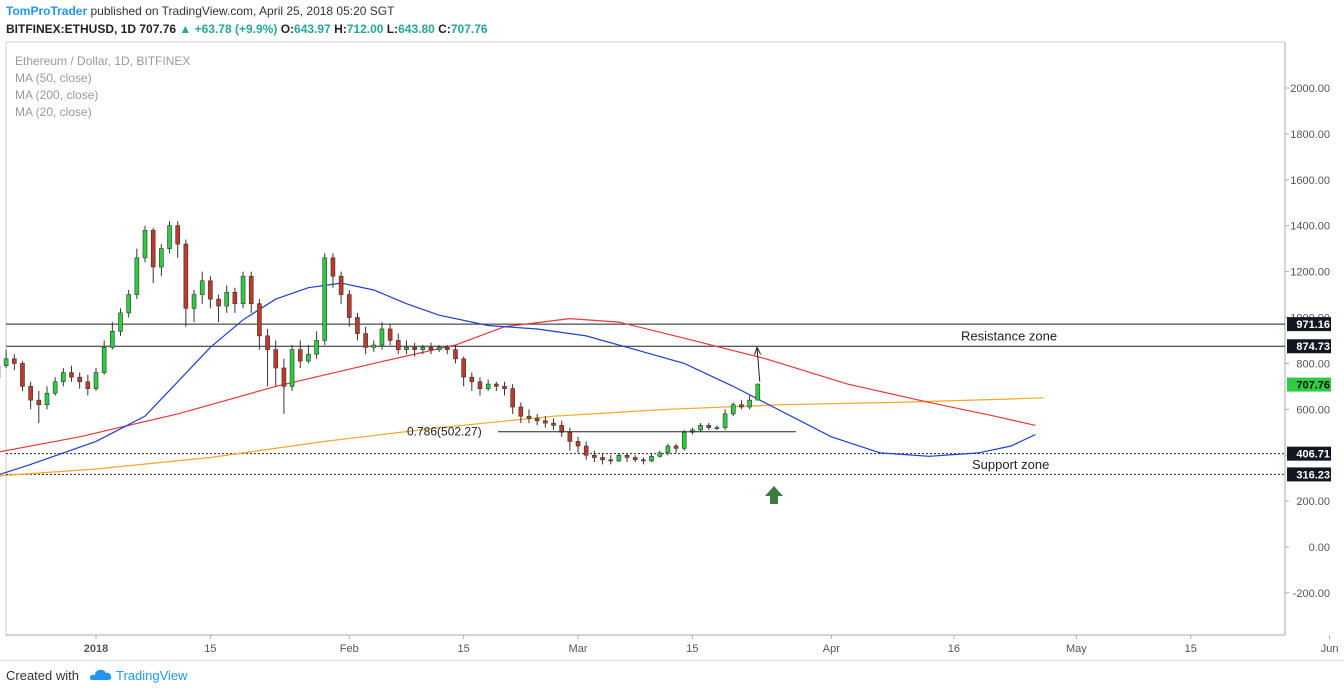 This screenshot has height=697, width=1344. I want to click on x-tick-label: Jun, so click(1330, 649).